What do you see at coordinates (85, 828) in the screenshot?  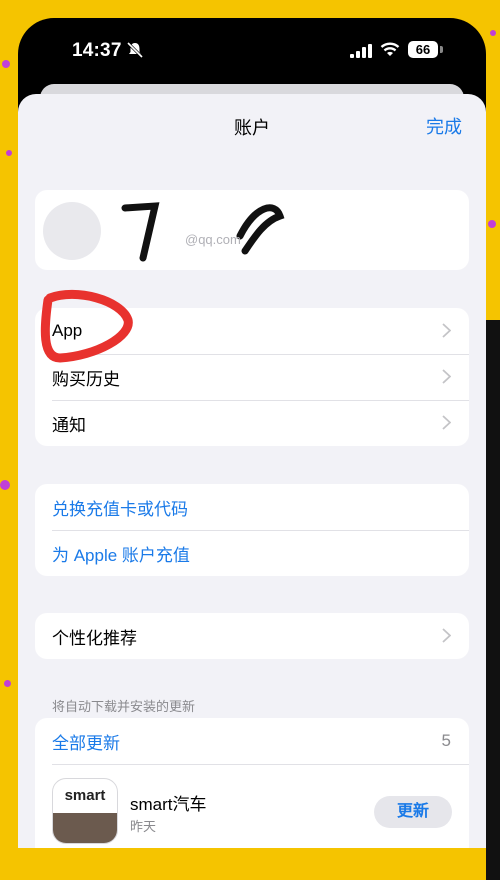 I see `app-icon-artwork` at bounding box center [85, 828].